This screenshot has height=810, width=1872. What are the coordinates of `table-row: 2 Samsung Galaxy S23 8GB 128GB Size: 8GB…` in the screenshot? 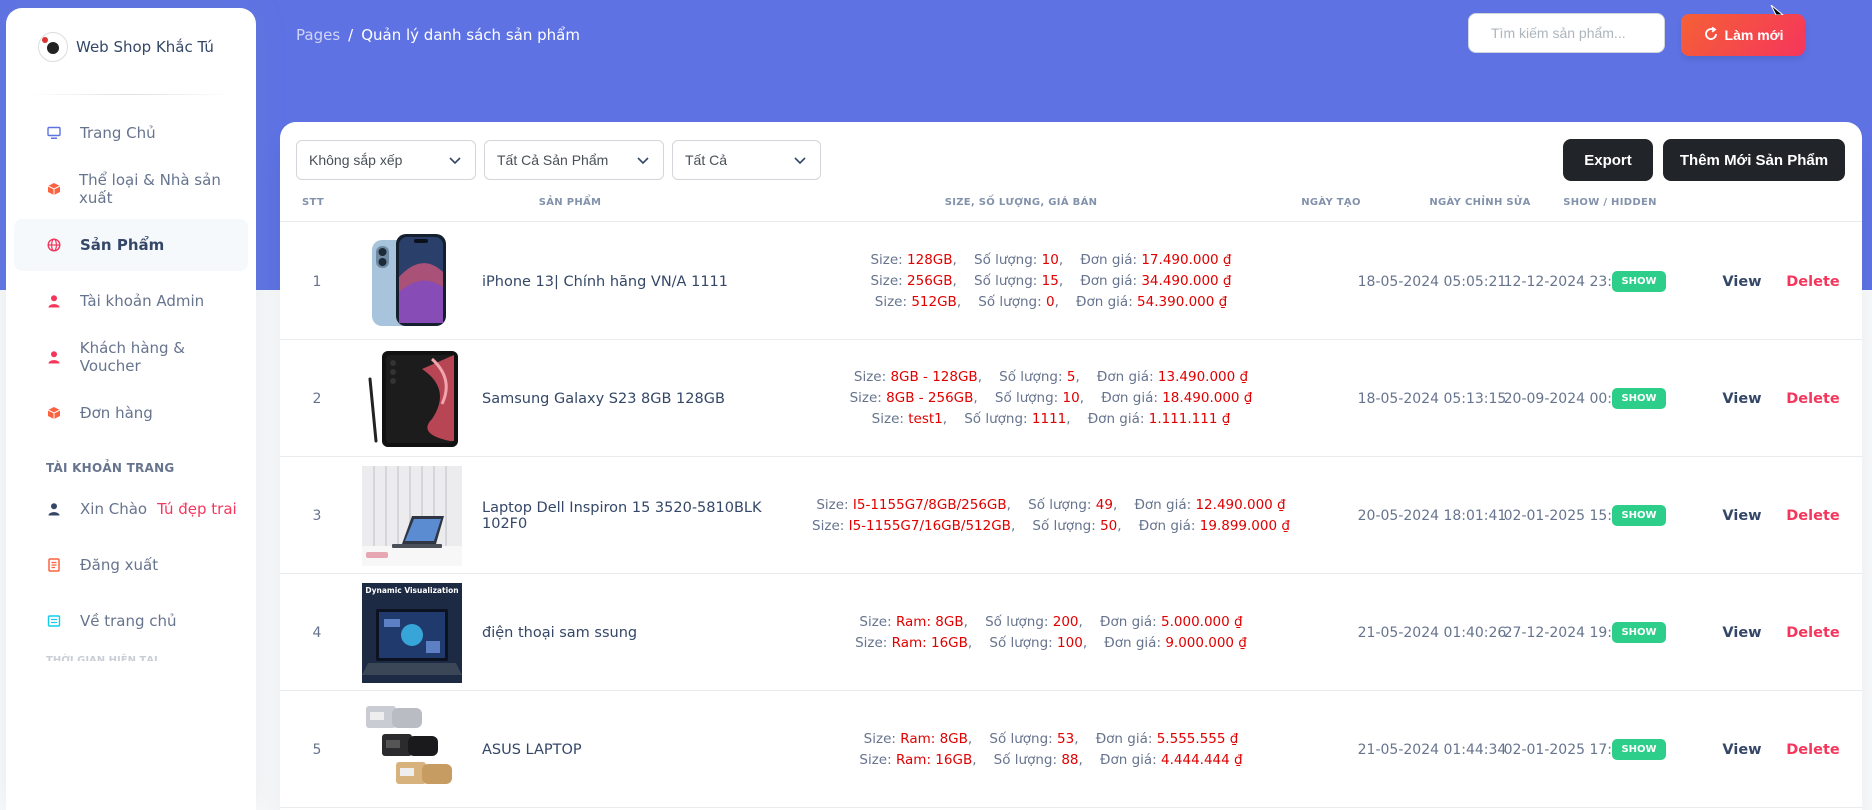 It's located at (1071, 398).